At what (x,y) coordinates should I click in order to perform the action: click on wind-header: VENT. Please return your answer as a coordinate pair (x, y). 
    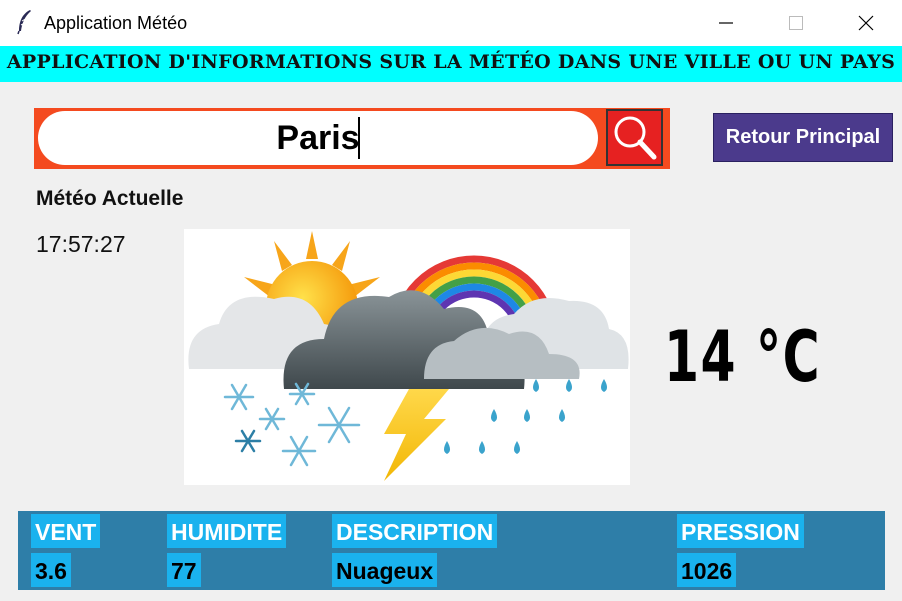
    Looking at the image, I should click on (66, 531).